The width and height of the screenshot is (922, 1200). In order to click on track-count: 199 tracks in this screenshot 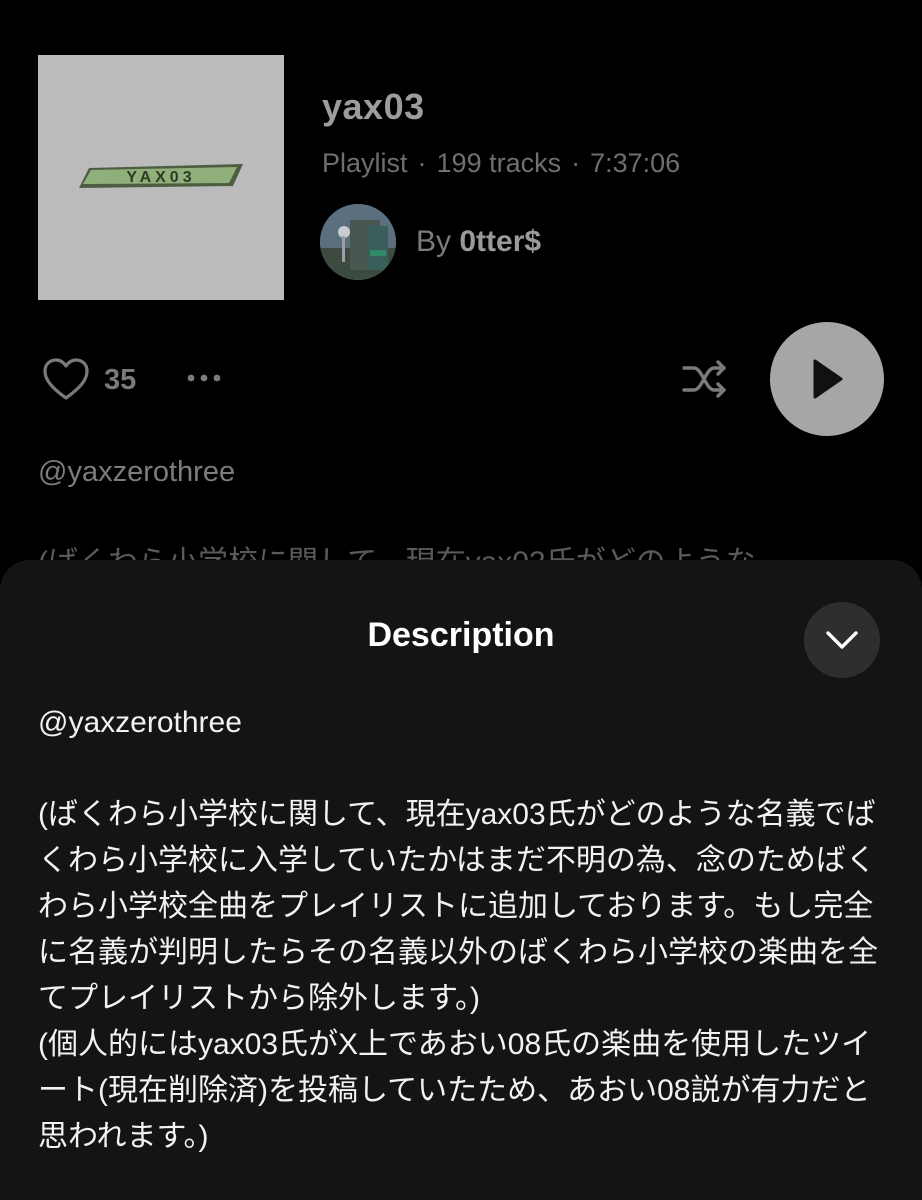, I will do `click(499, 163)`.